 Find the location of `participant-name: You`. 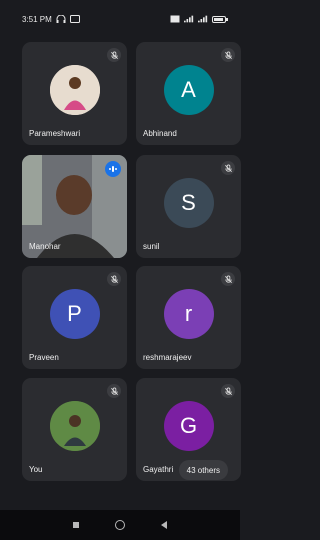

participant-name: You is located at coordinates (36, 469).